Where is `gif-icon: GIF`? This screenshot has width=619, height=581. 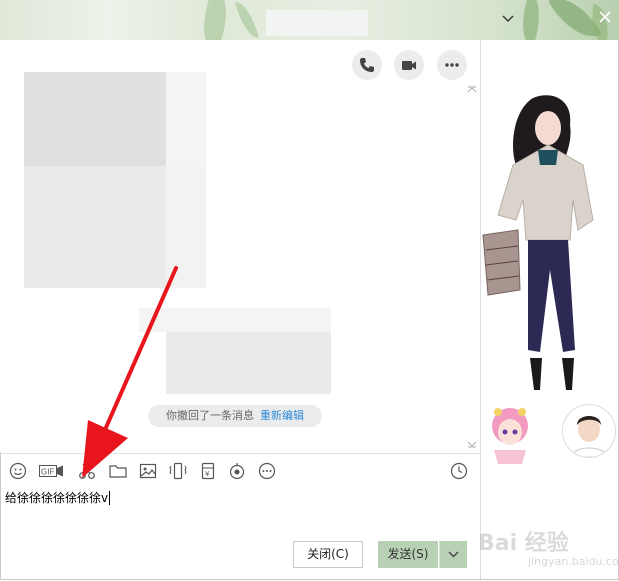
gif-icon: GIF is located at coordinates (51, 471).